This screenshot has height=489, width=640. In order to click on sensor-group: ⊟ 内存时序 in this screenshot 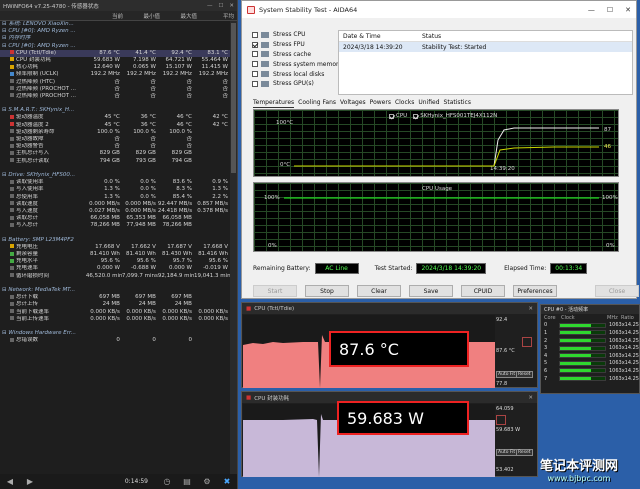, I will do `click(115, 38)`.